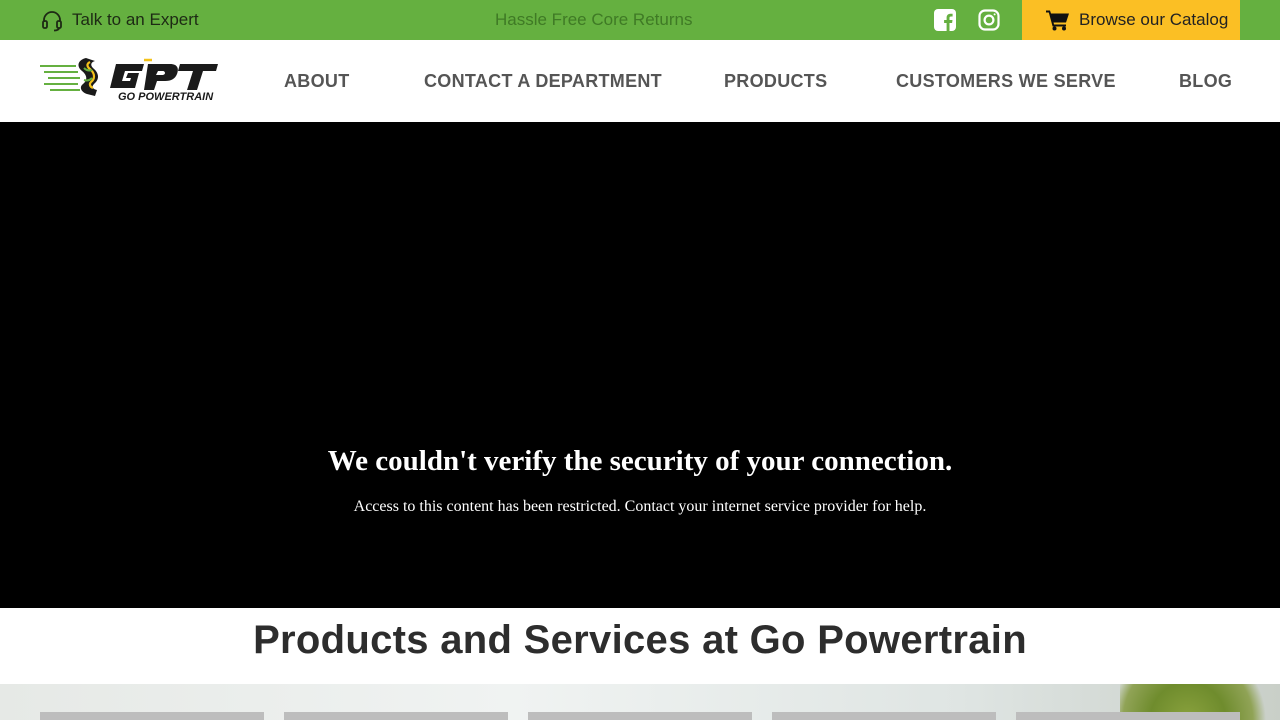 This screenshot has height=720, width=1280. Describe the element at coordinates (640, 640) in the screenshot. I see `products-heading: Products and Services at Go Powertrain` at that location.